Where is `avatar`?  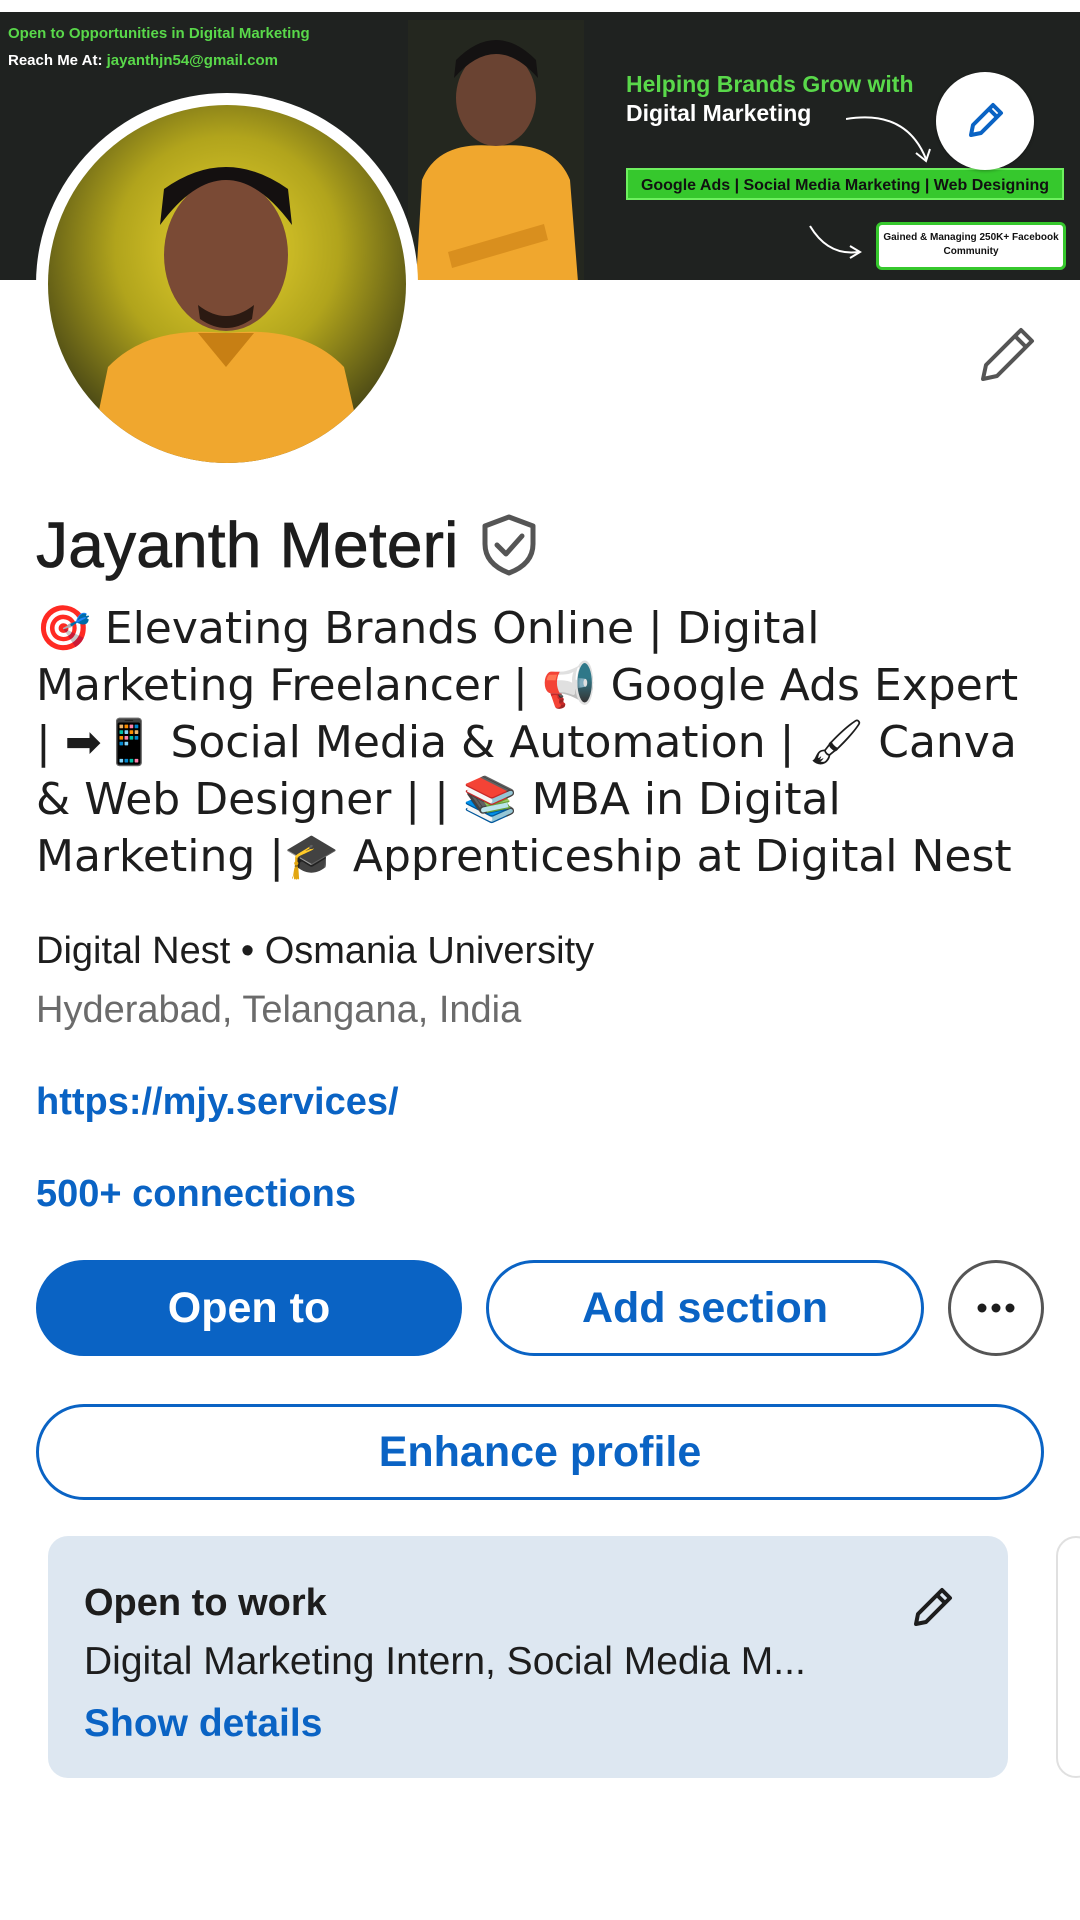 avatar is located at coordinates (227, 284).